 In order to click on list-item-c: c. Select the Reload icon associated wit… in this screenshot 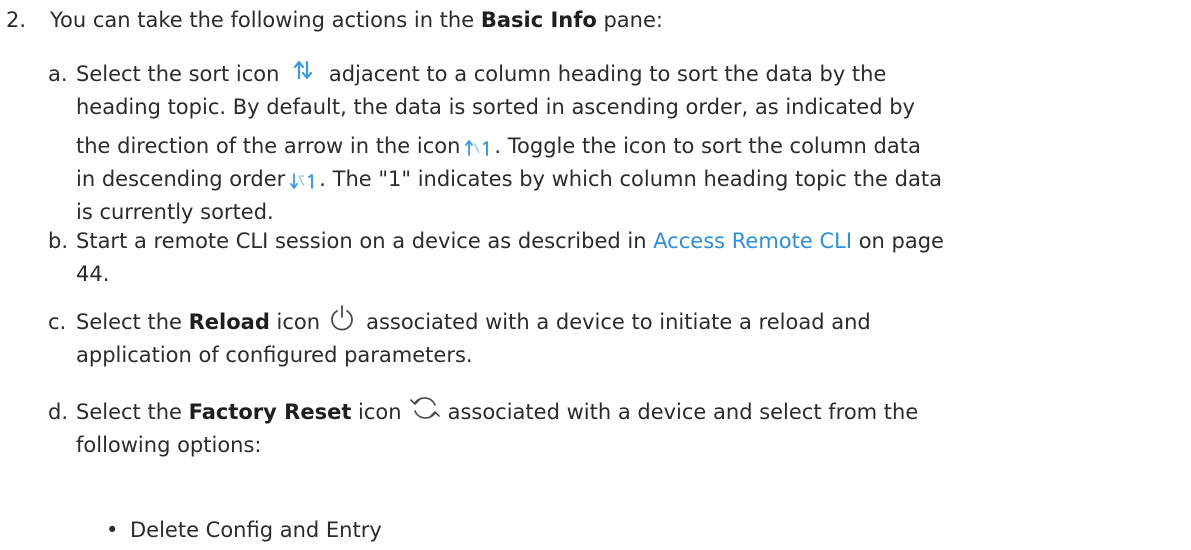, I will do `click(608, 338)`.